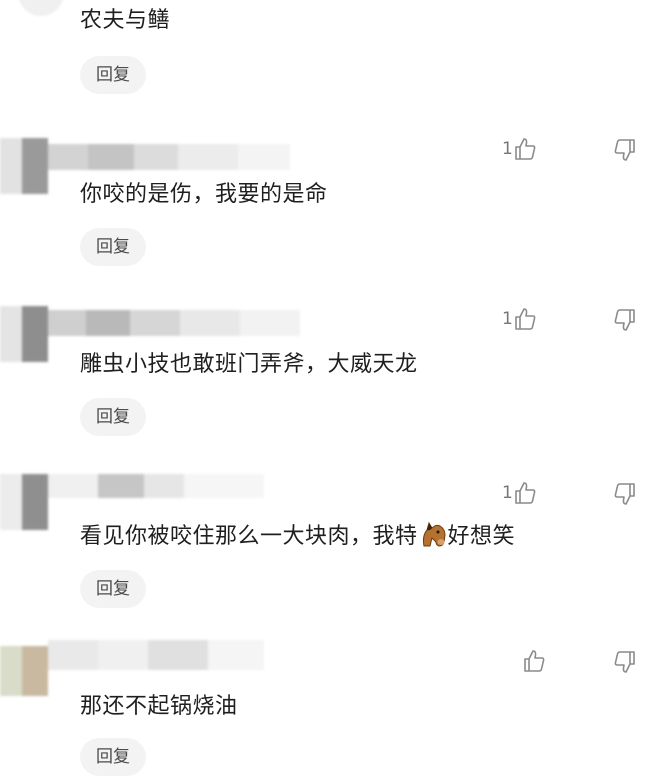  I want to click on comment-text: 那还不起锅烧油, so click(159, 706).